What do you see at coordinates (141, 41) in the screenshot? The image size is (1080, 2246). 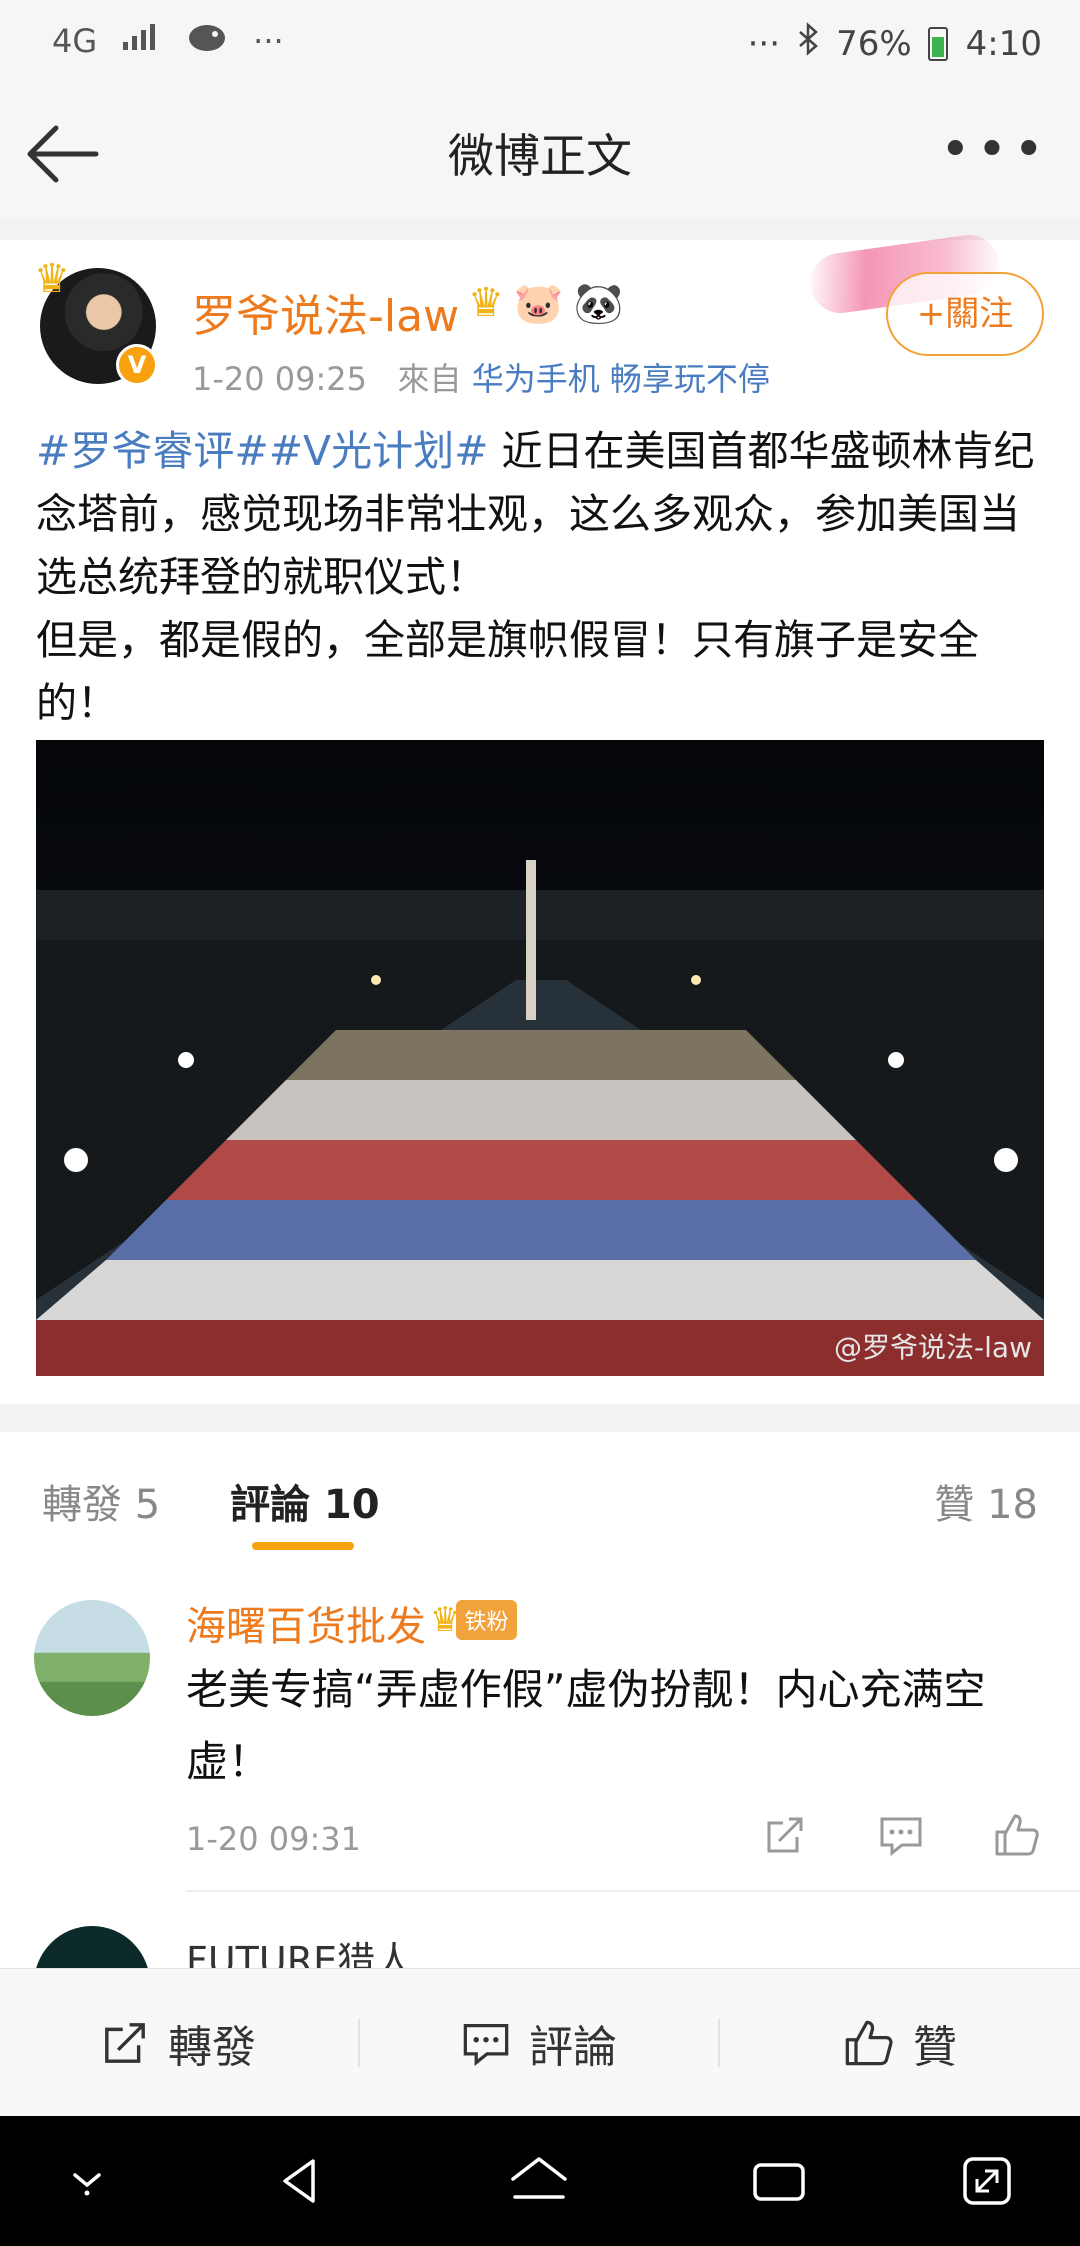 I see `signal-icon` at bounding box center [141, 41].